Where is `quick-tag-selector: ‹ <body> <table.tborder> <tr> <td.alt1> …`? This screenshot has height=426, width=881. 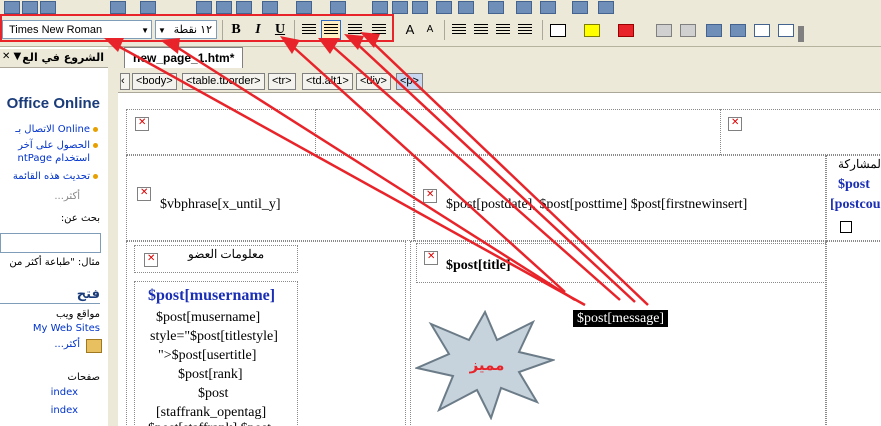
quick-tag-selector: ‹ <body> <table.tborder> <tr> <td.alt1> … is located at coordinates (499, 81).